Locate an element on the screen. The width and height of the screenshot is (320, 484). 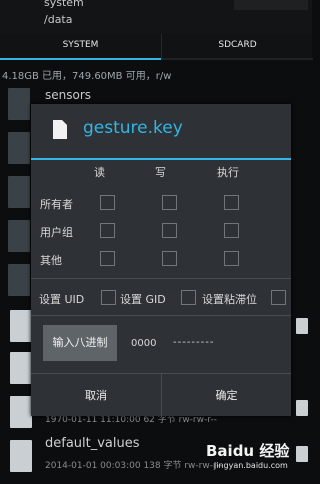
dialog-title: gesture.key is located at coordinates (133, 128).